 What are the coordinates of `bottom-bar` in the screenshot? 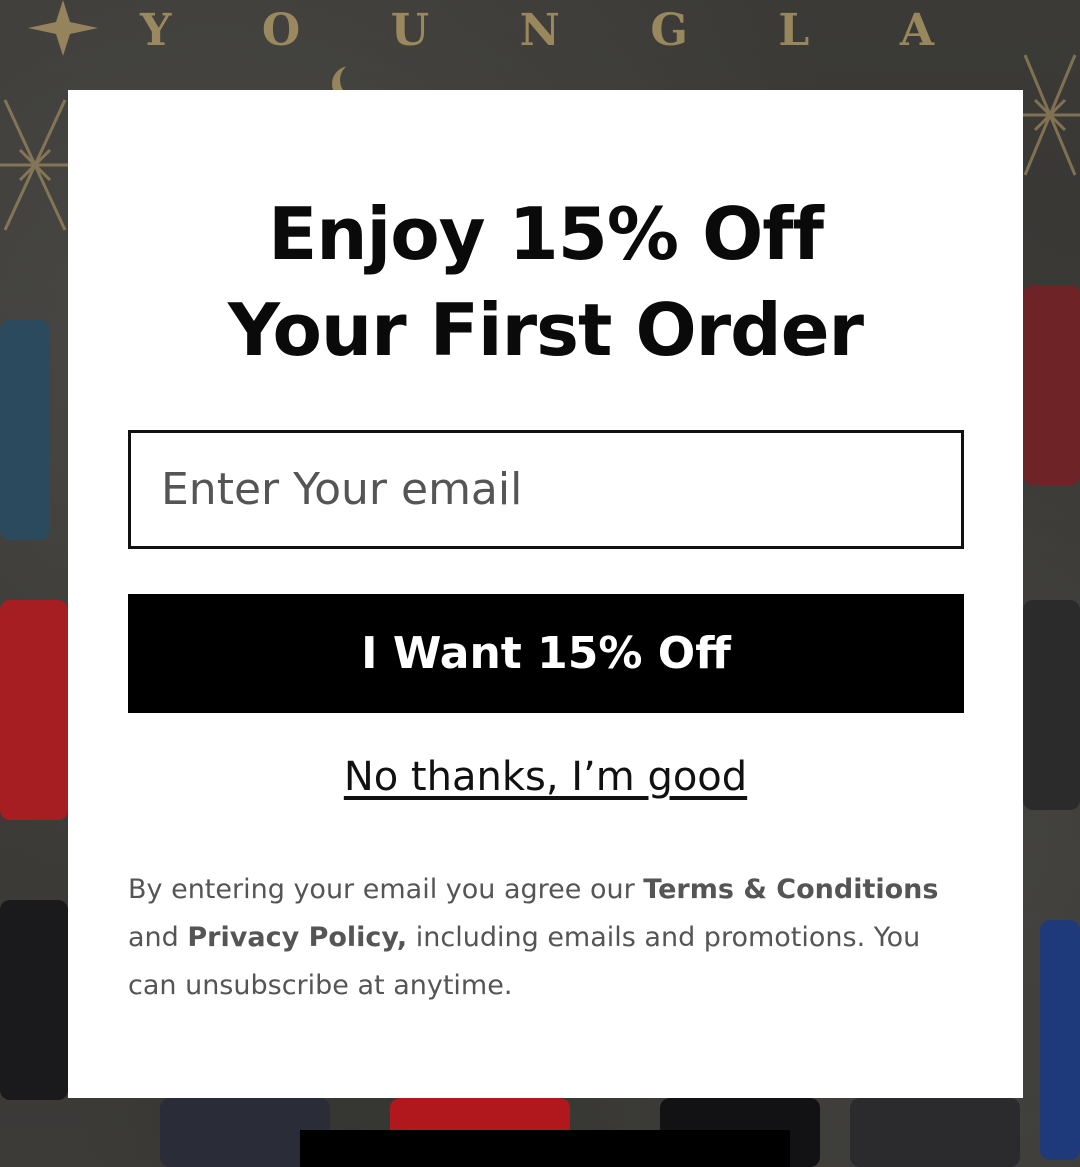 It's located at (545, 1148).